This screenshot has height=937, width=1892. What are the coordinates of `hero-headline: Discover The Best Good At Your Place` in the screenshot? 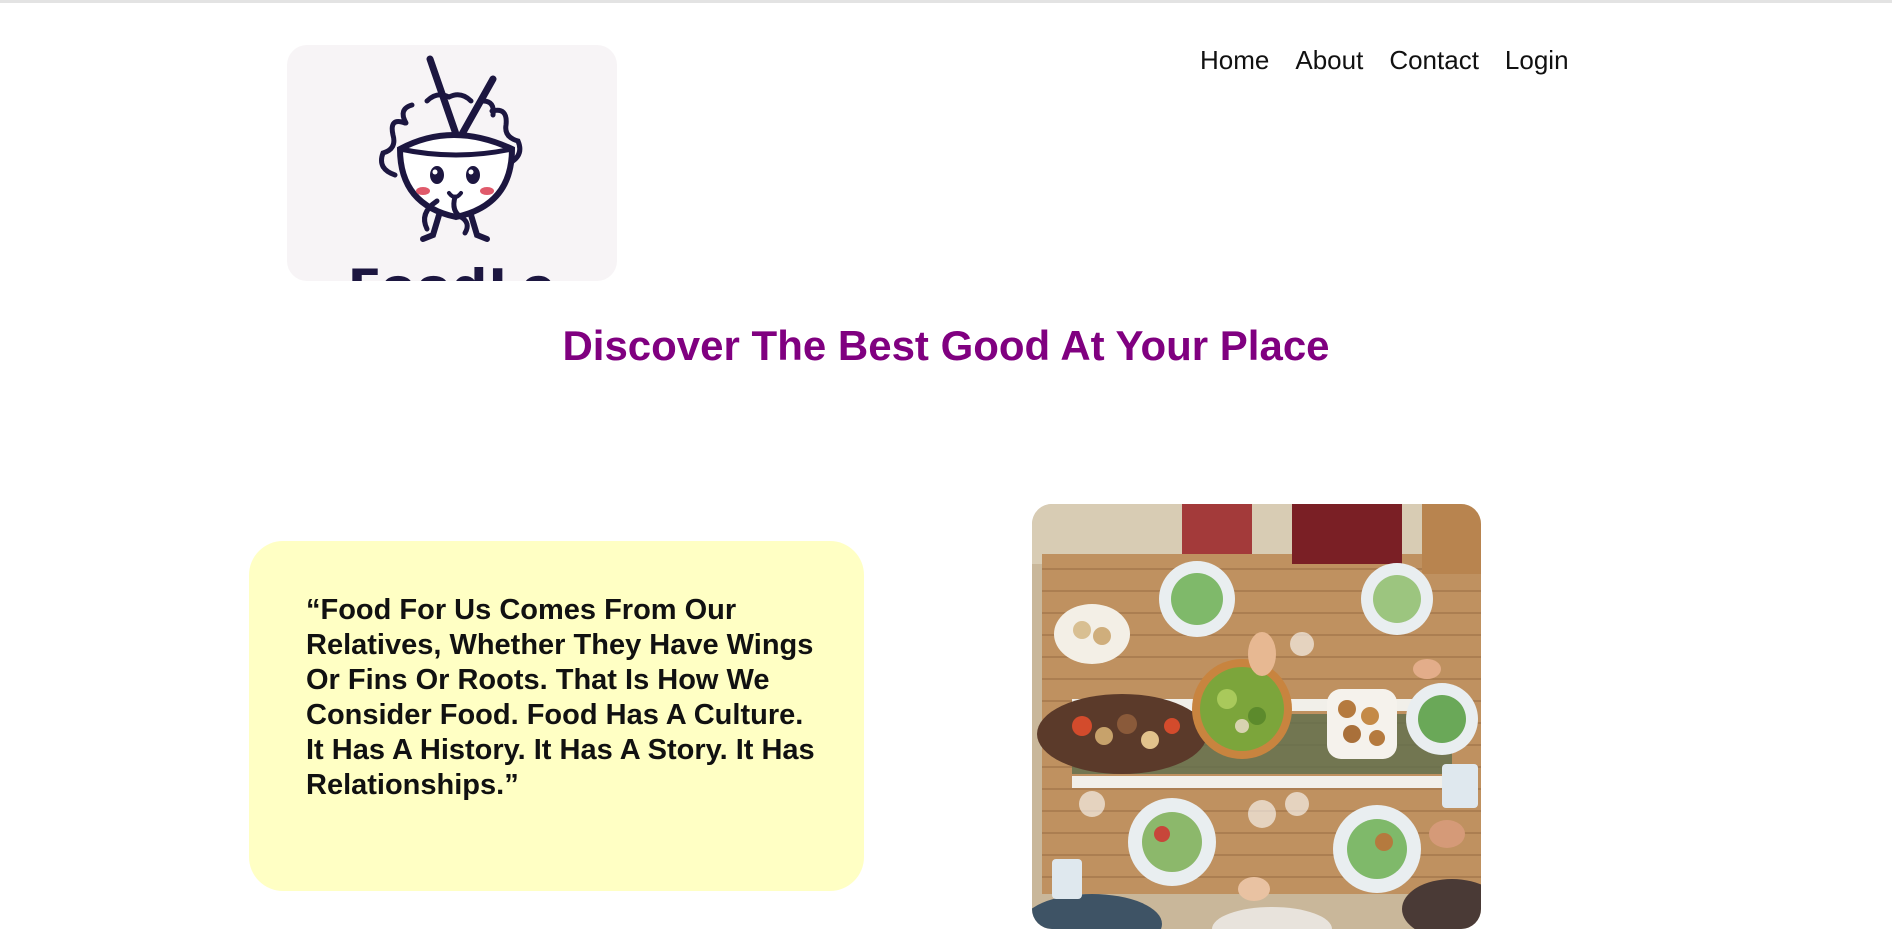 It's located at (946, 345).